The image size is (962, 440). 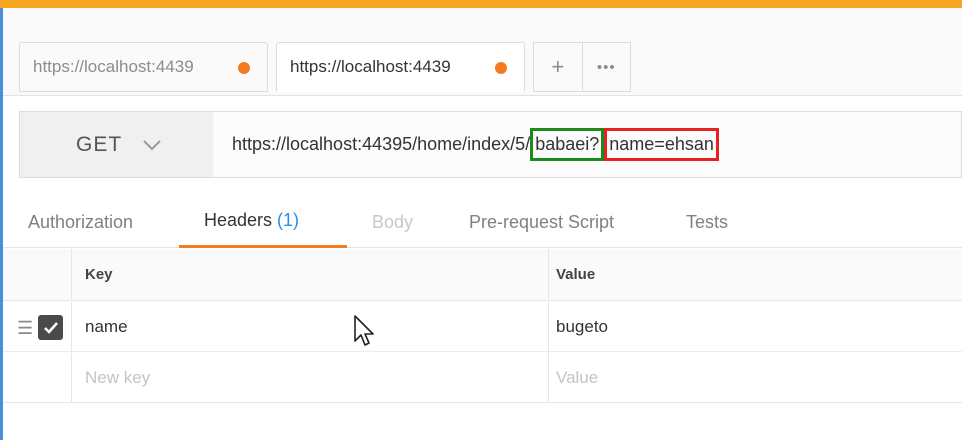 I want to click on tab-tests: Tests, so click(x=707, y=222).